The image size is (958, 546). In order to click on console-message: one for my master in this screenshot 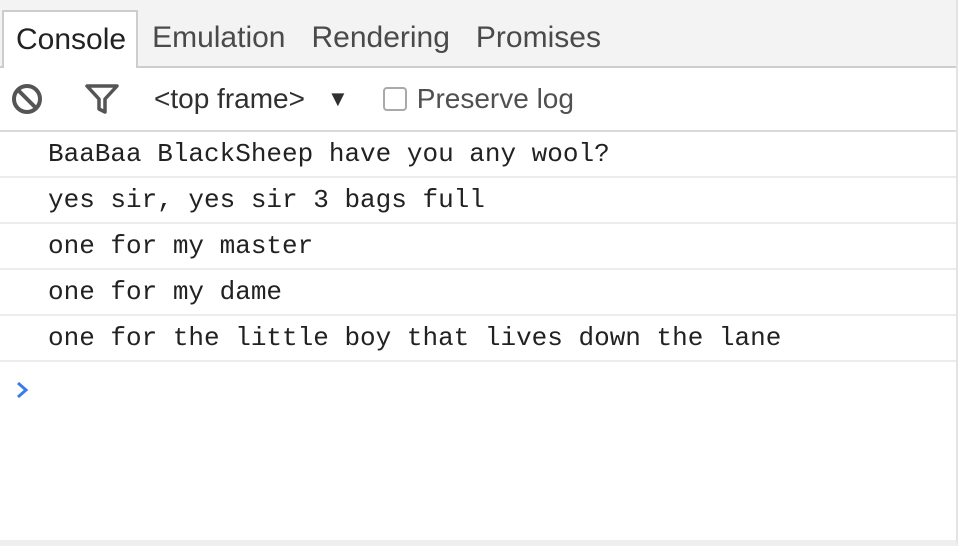, I will do `click(478, 247)`.